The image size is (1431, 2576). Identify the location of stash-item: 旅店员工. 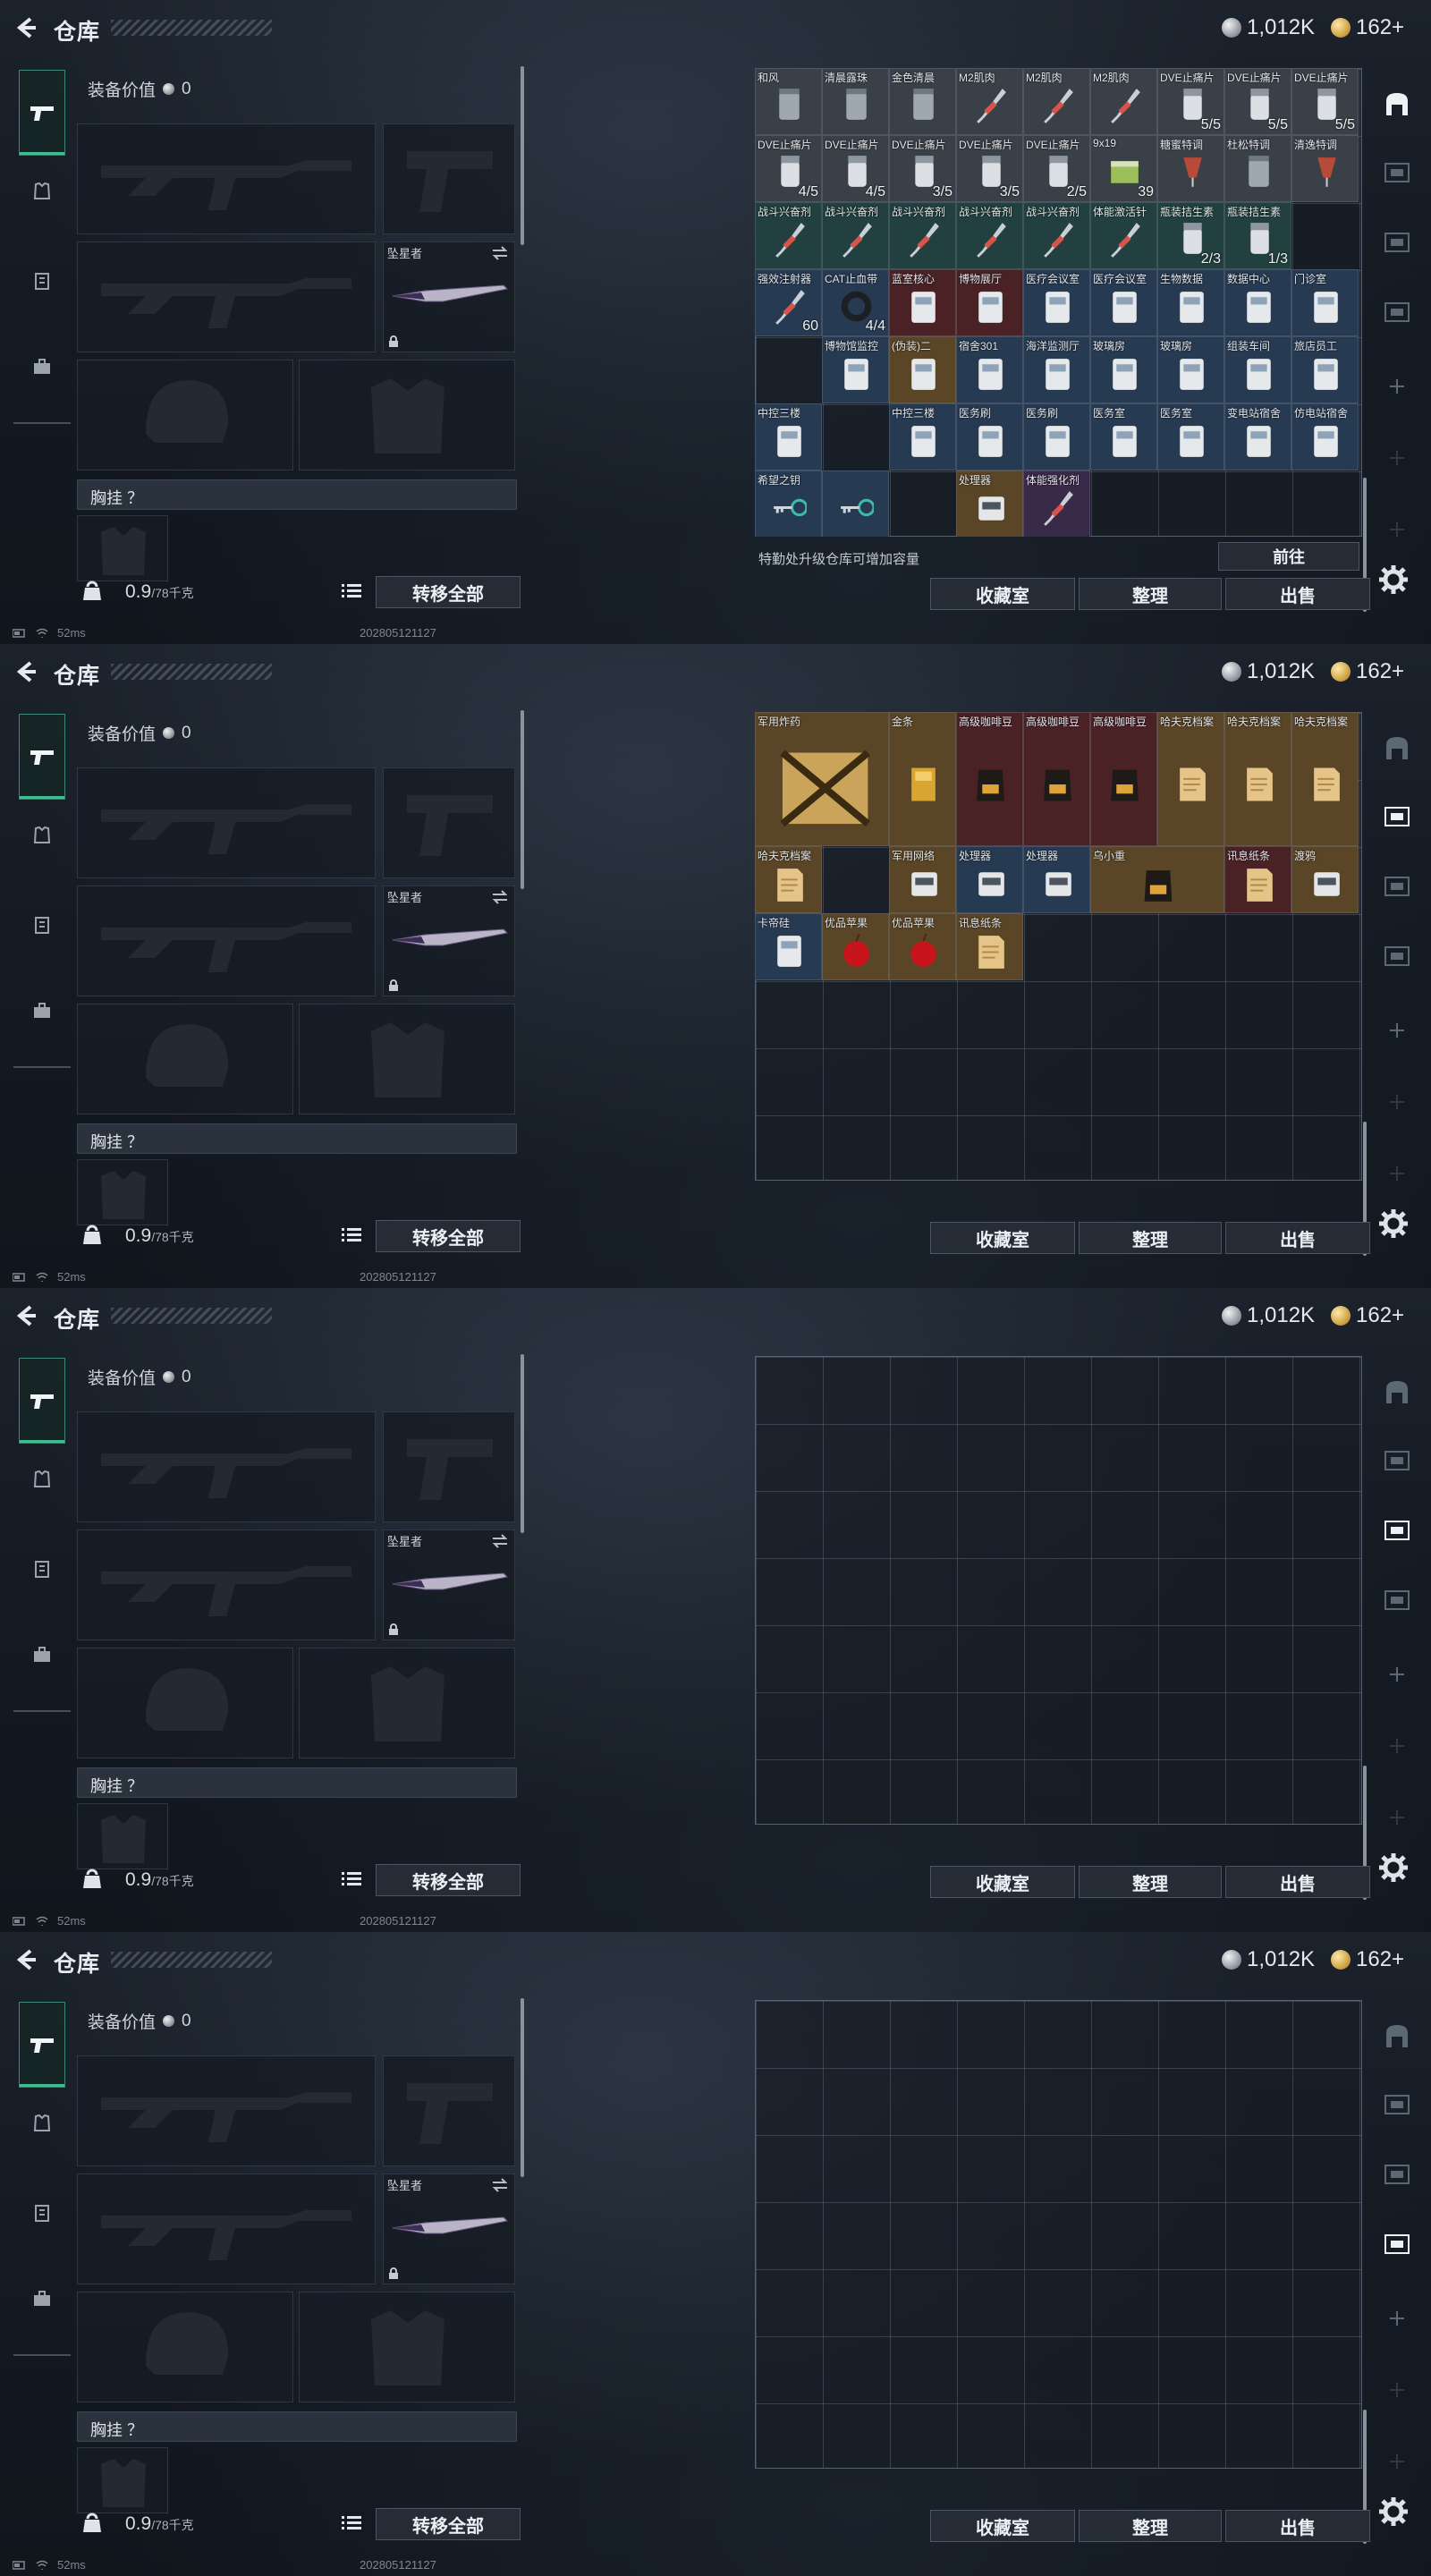
(1325, 369).